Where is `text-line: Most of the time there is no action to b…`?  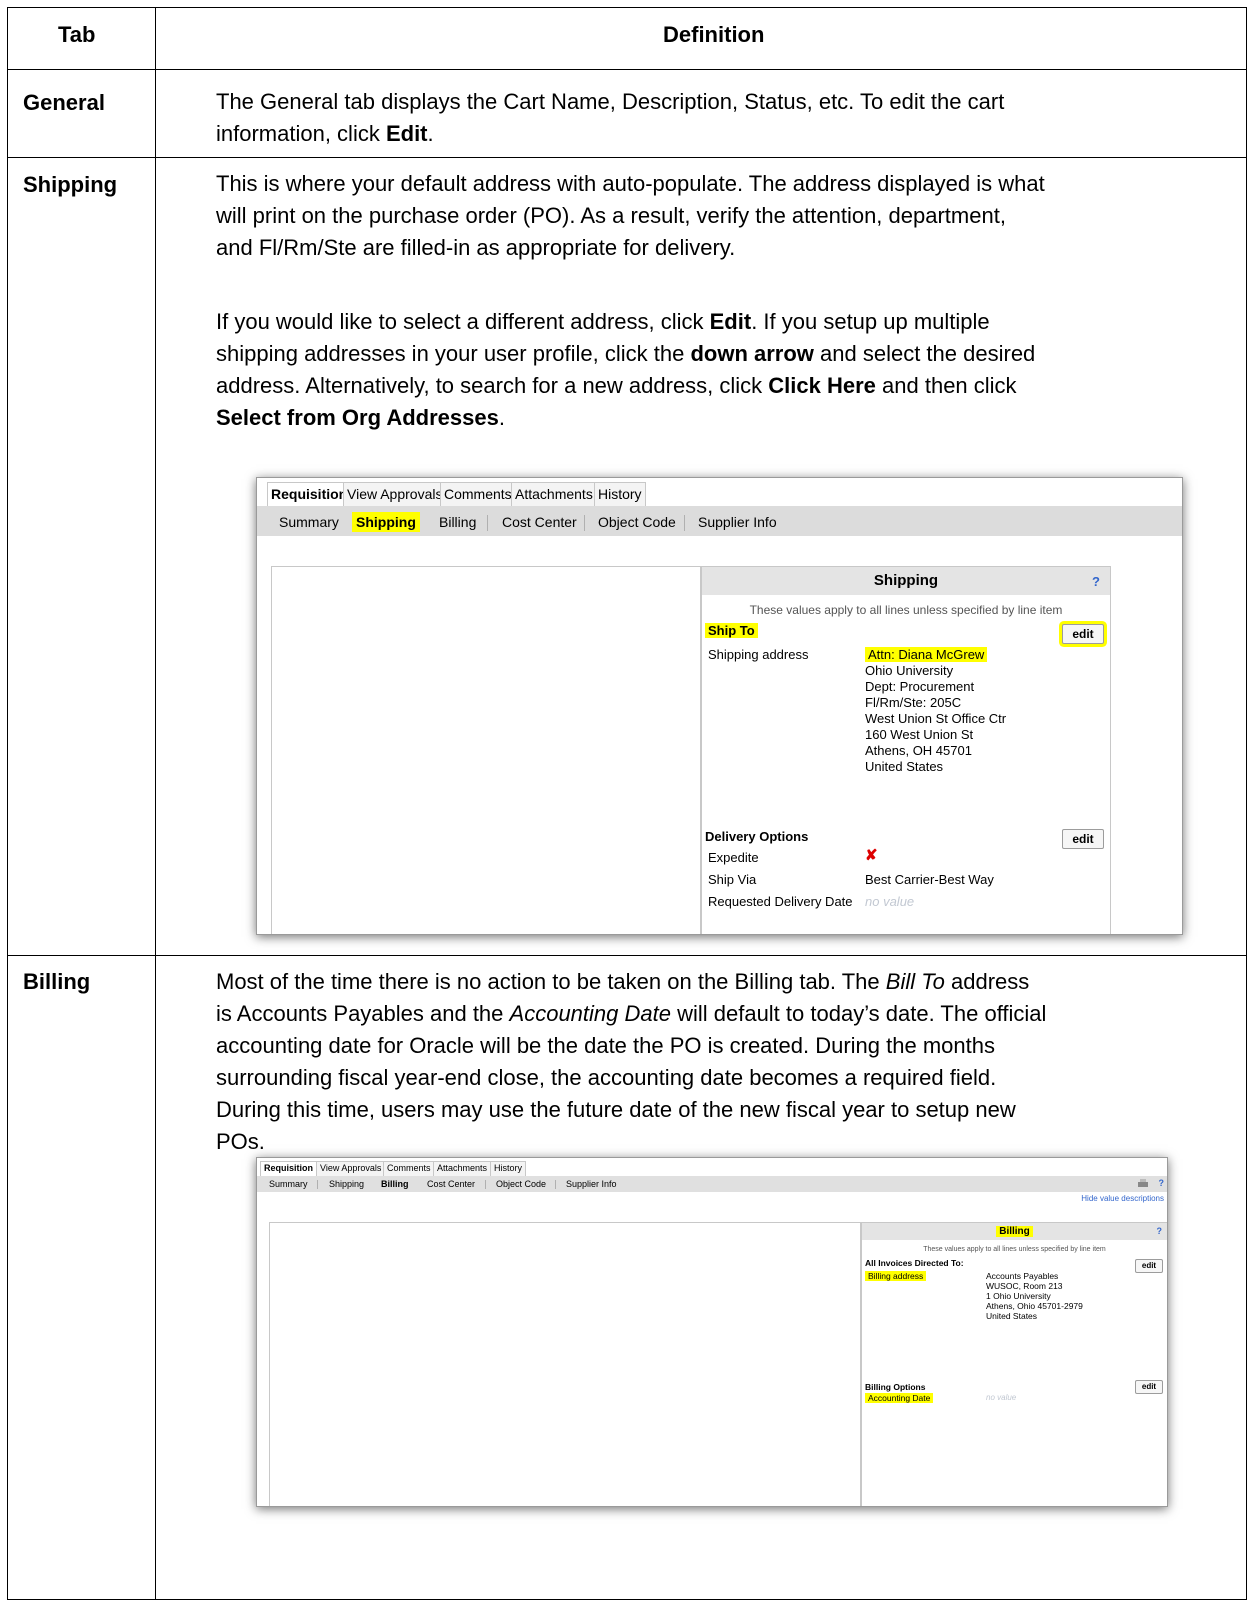 text-line: Most of the time there is no action to b… is located at coordinates (706, 982).